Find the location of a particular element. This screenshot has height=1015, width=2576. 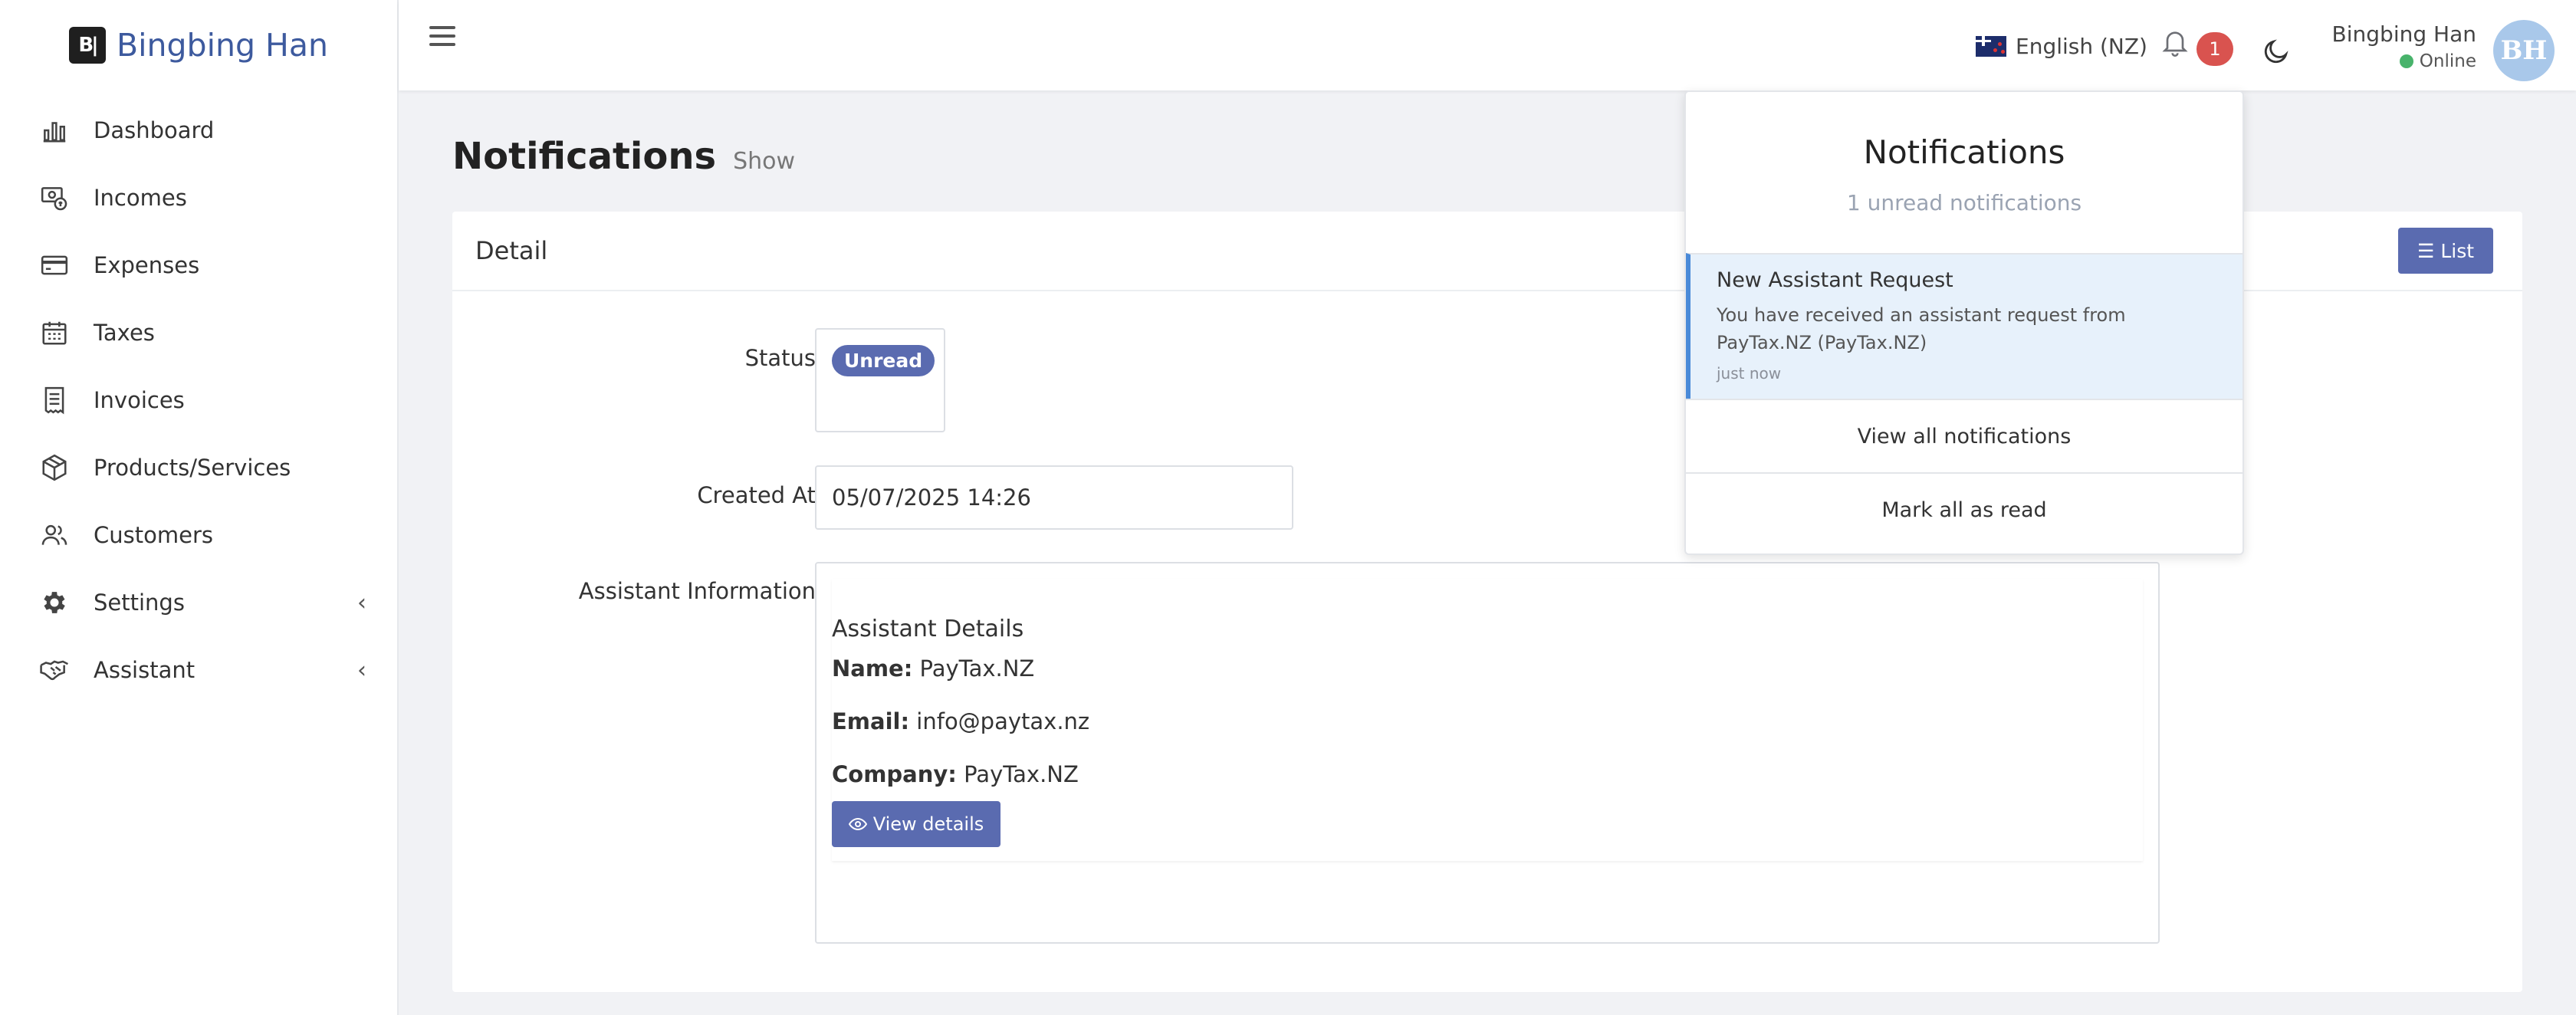

avatar: BH is located at coordinates (2524, 51).